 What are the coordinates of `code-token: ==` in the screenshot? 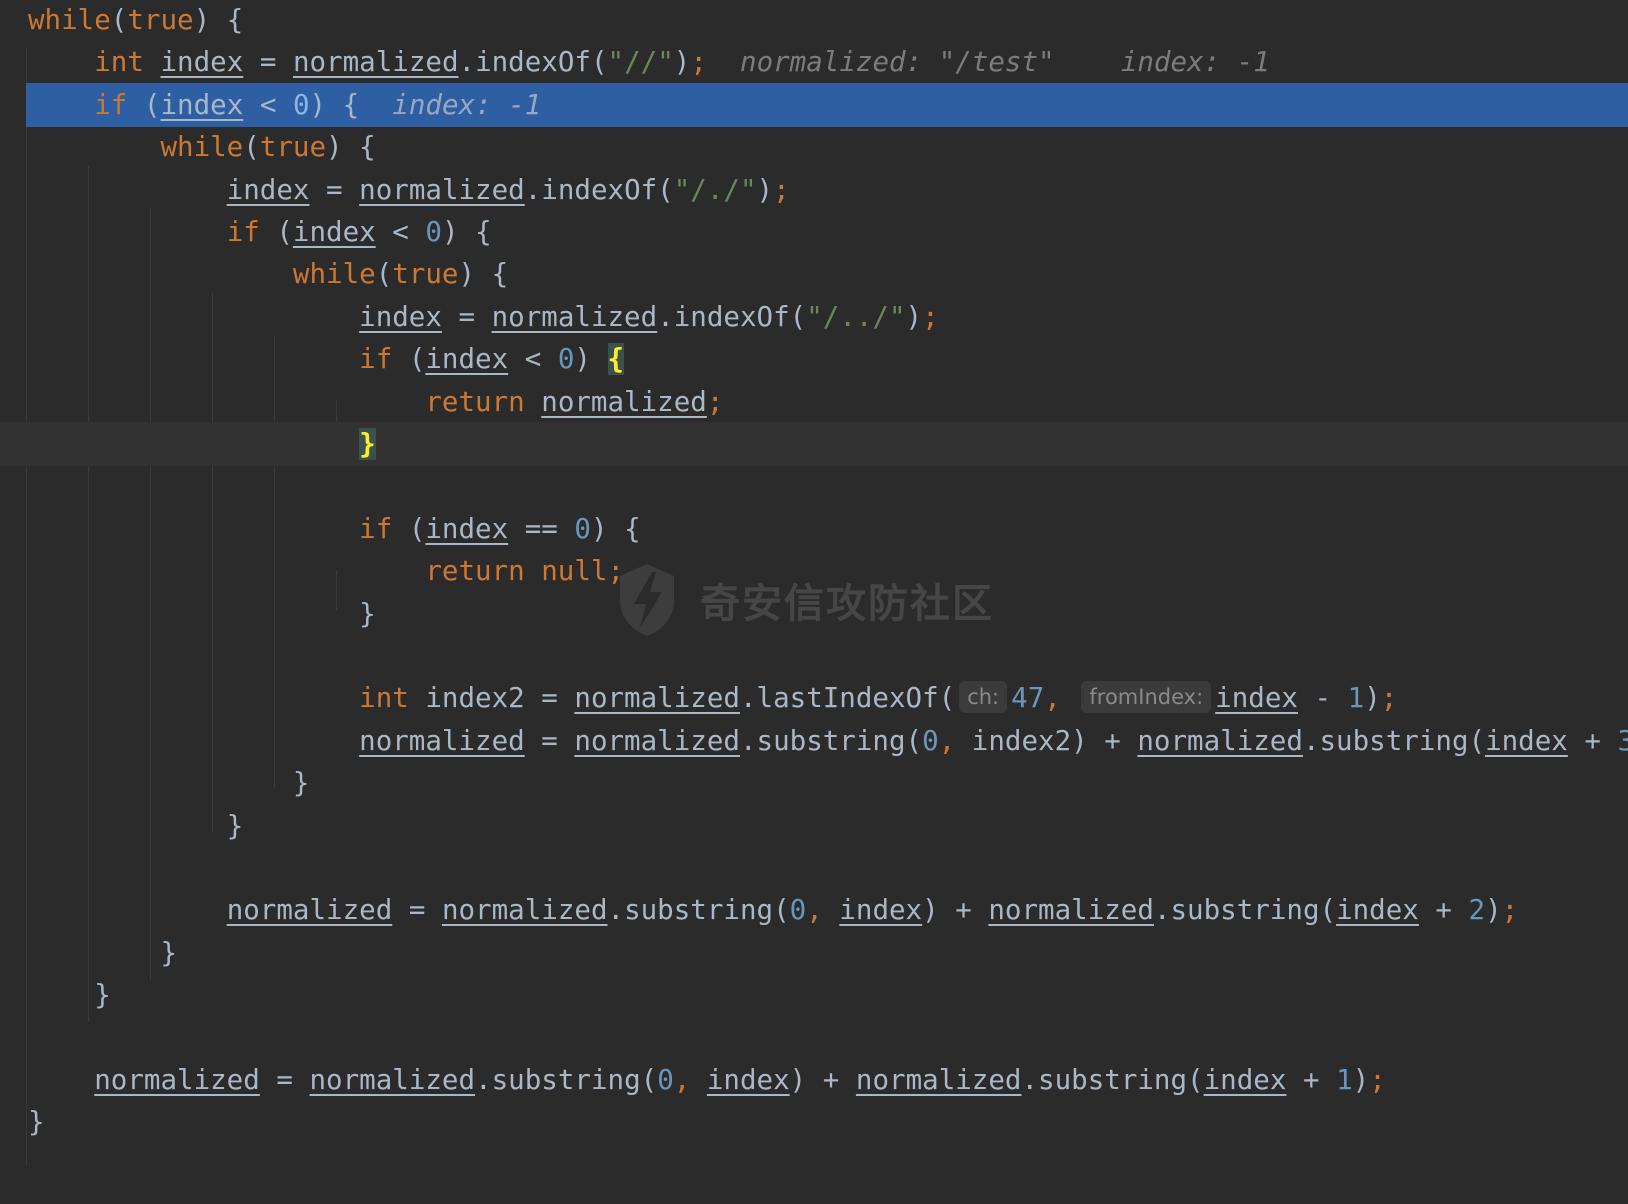 It's located at (541, 528).